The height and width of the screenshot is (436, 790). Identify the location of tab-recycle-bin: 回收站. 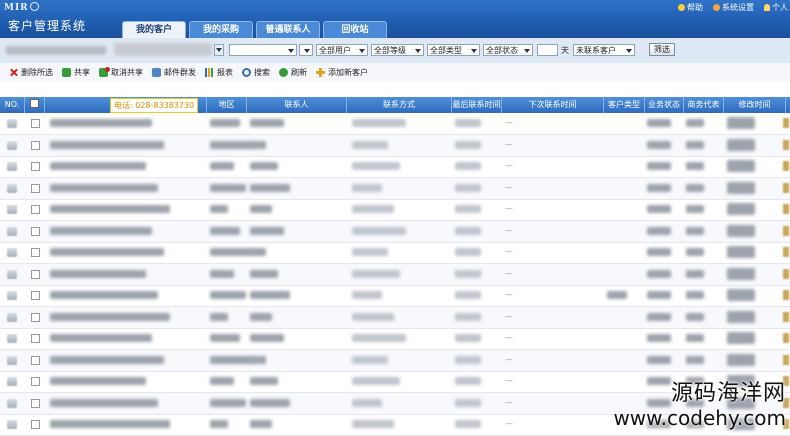
(355, 29).